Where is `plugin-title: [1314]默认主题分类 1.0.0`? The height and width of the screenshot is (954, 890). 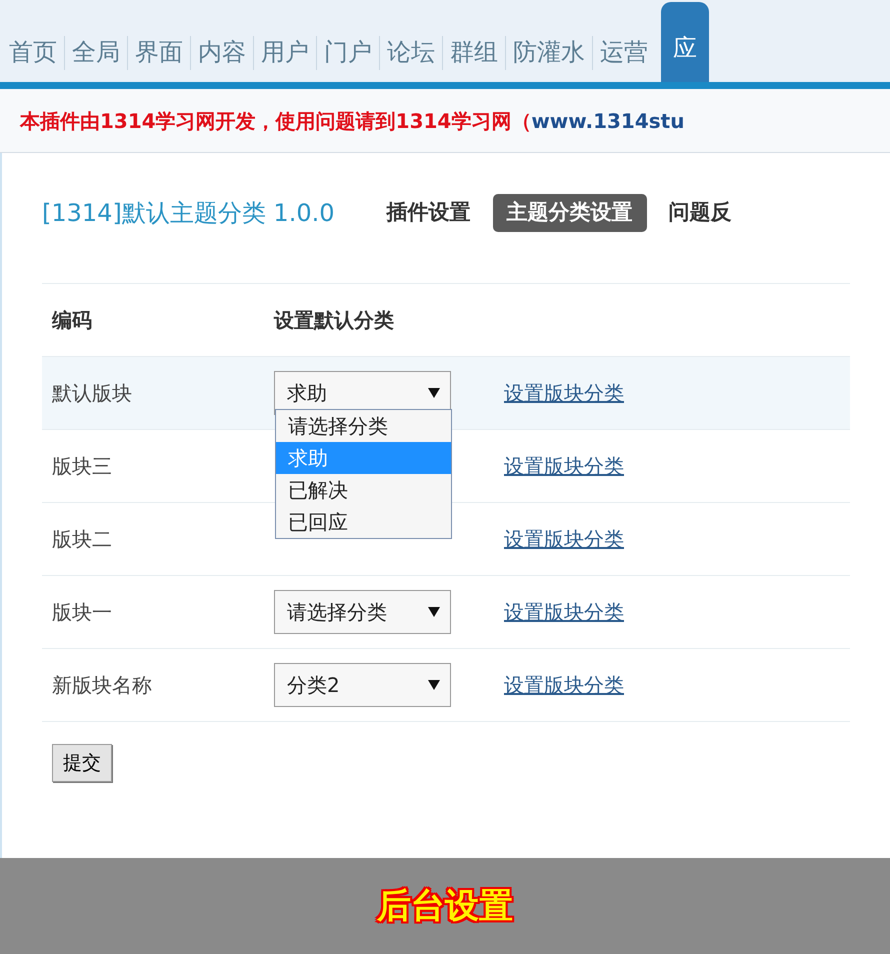
plugin-title: [1314]默认主题分类 1.0.0 is located at coordinates (188, 213).